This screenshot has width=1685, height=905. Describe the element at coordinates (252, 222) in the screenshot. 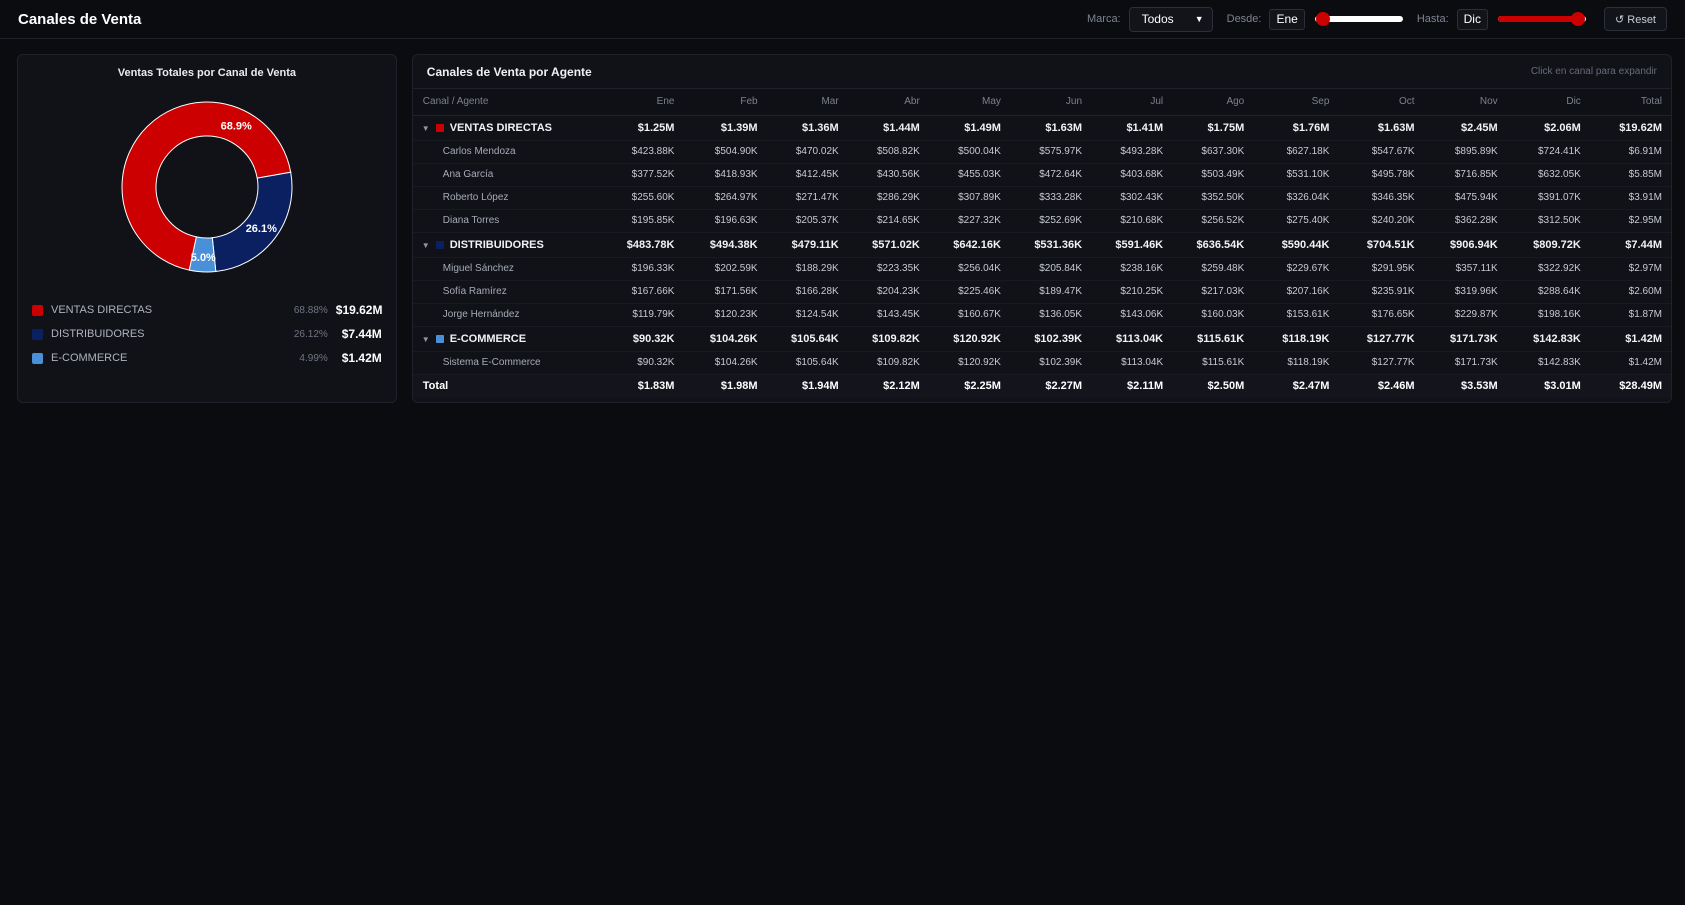

I see `slice-distribuidores` at that location.